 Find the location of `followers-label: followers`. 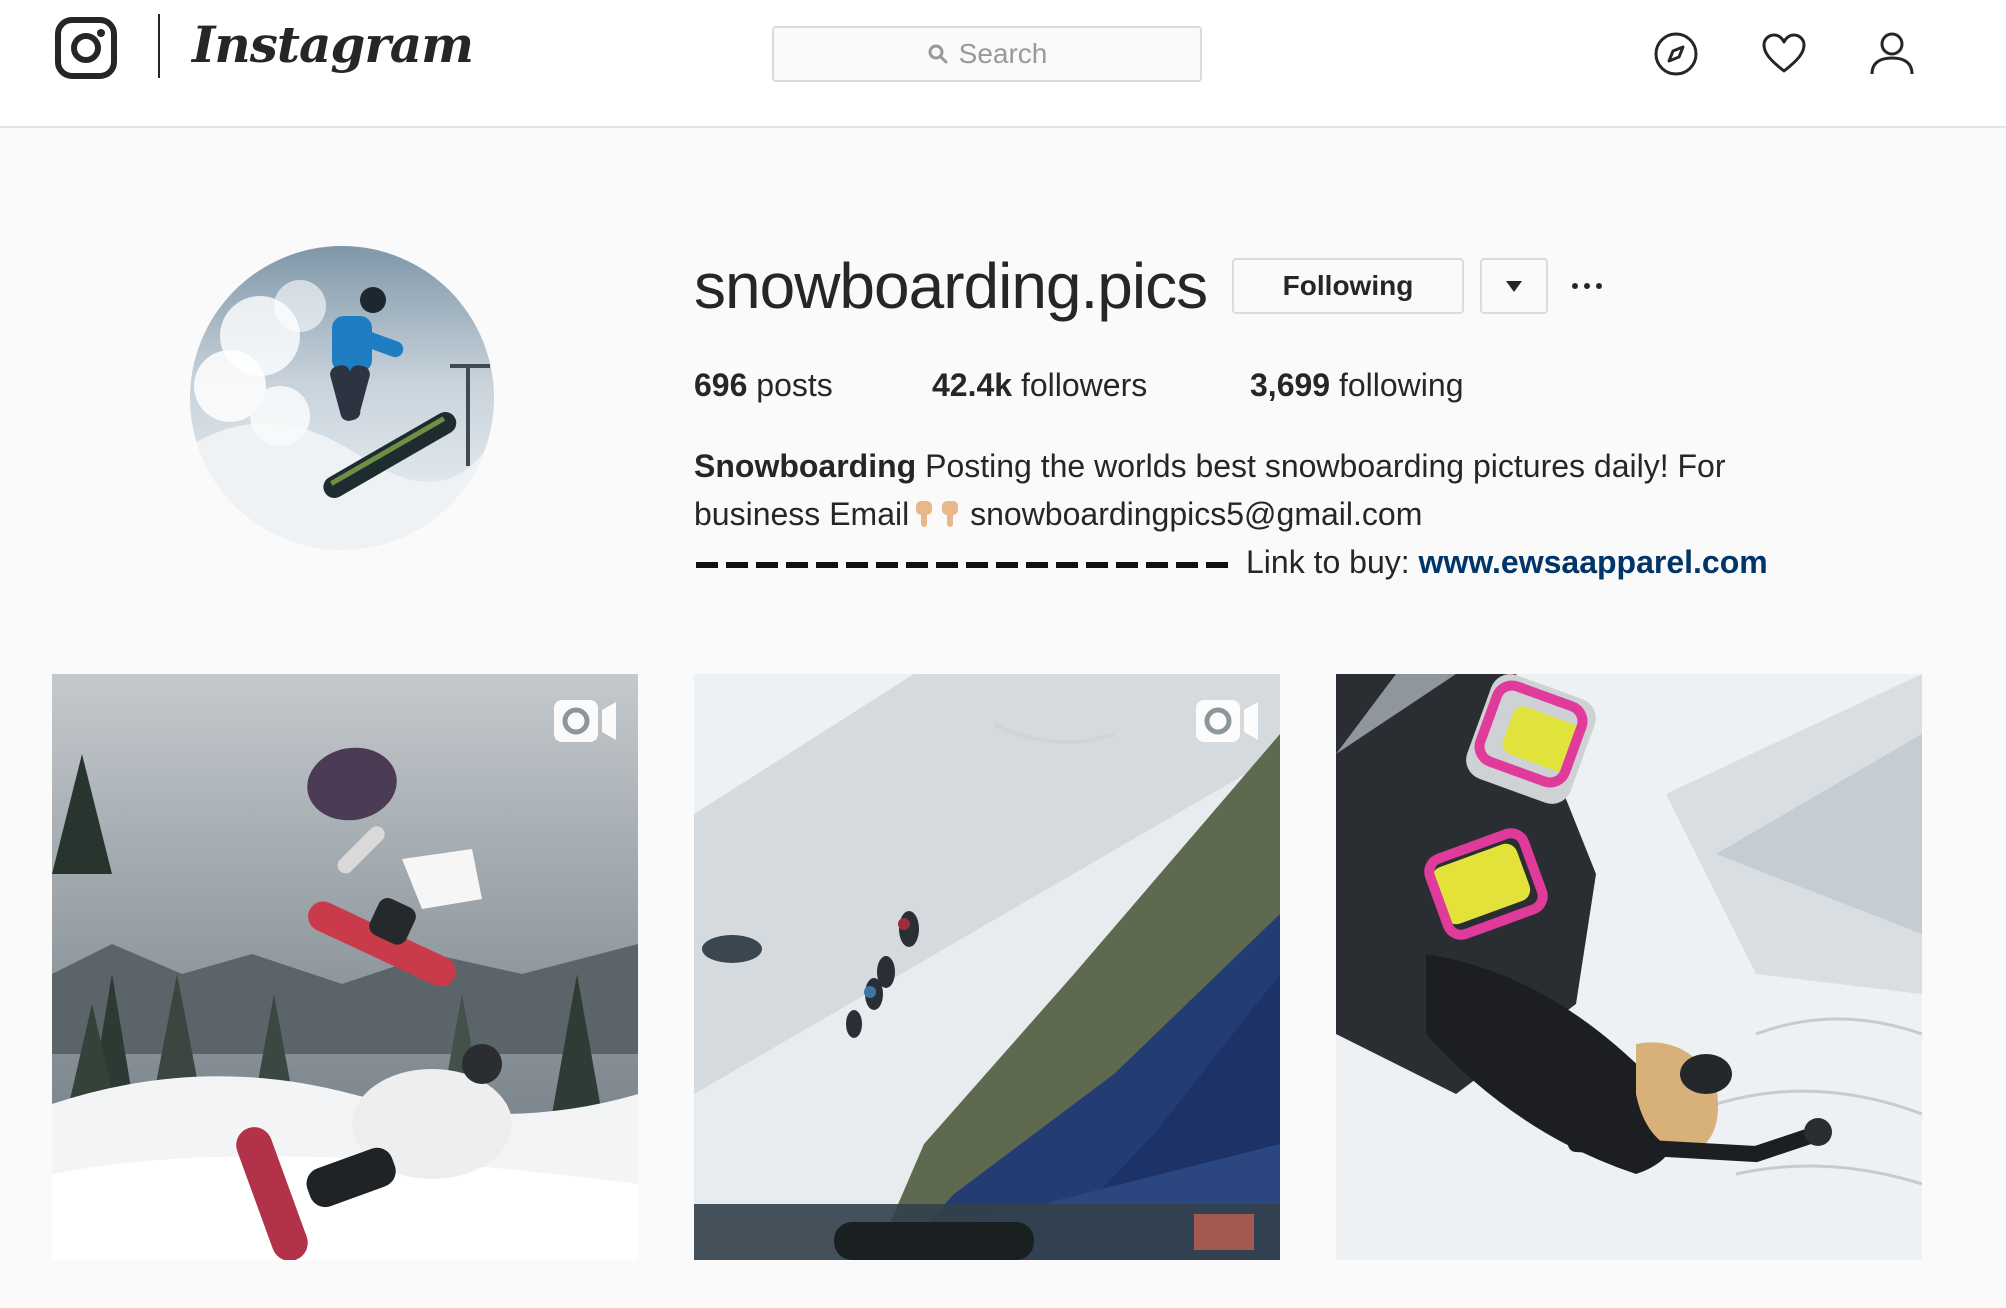

followers-label: followers is located at coordinates (1084, 385).